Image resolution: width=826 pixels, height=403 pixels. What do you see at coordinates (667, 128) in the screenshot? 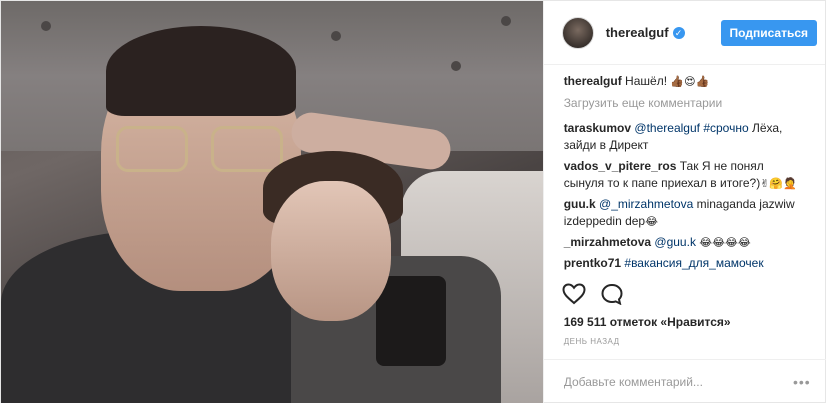
I see `comment-mention: @therealguf` at bounding box center [667, 128].